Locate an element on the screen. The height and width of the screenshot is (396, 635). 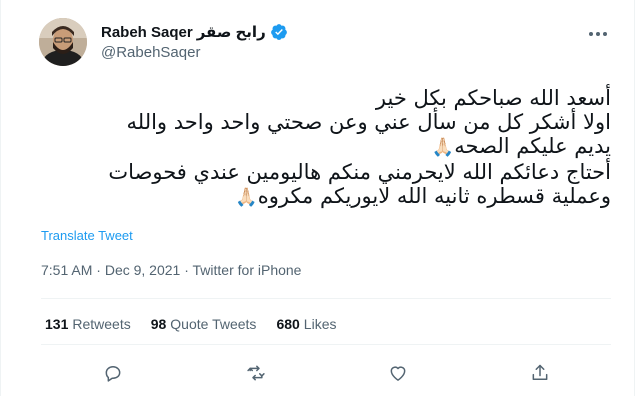
share-icon is located at coordinates (540, 373).